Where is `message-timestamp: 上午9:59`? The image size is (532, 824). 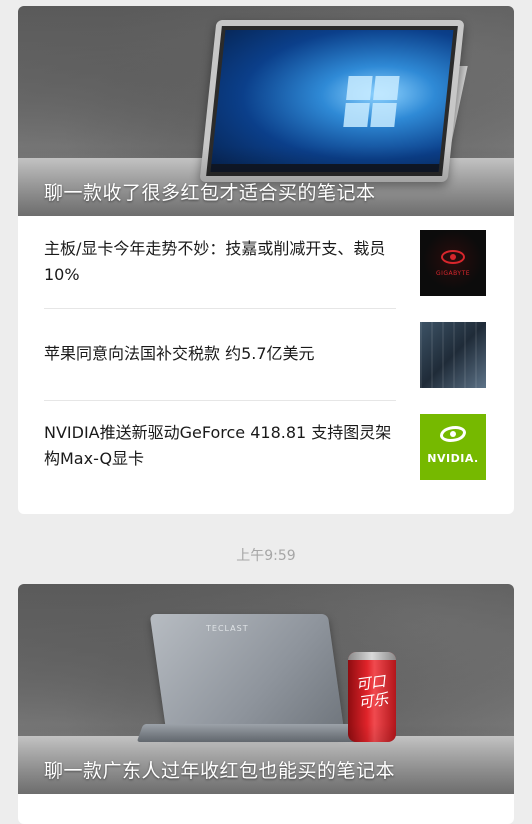
message-timestamp: 上午9:59 is located at coordinates (266, 556).